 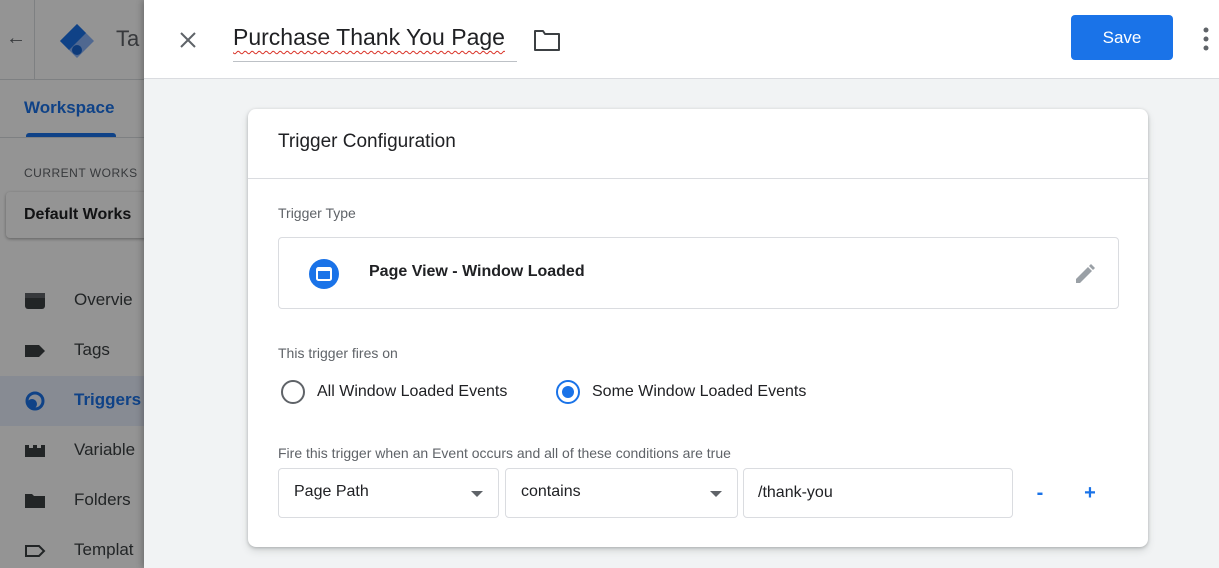 I want to click on radio-all-window-loaded: All Window Loaded Events, so click(x=394, y=392).